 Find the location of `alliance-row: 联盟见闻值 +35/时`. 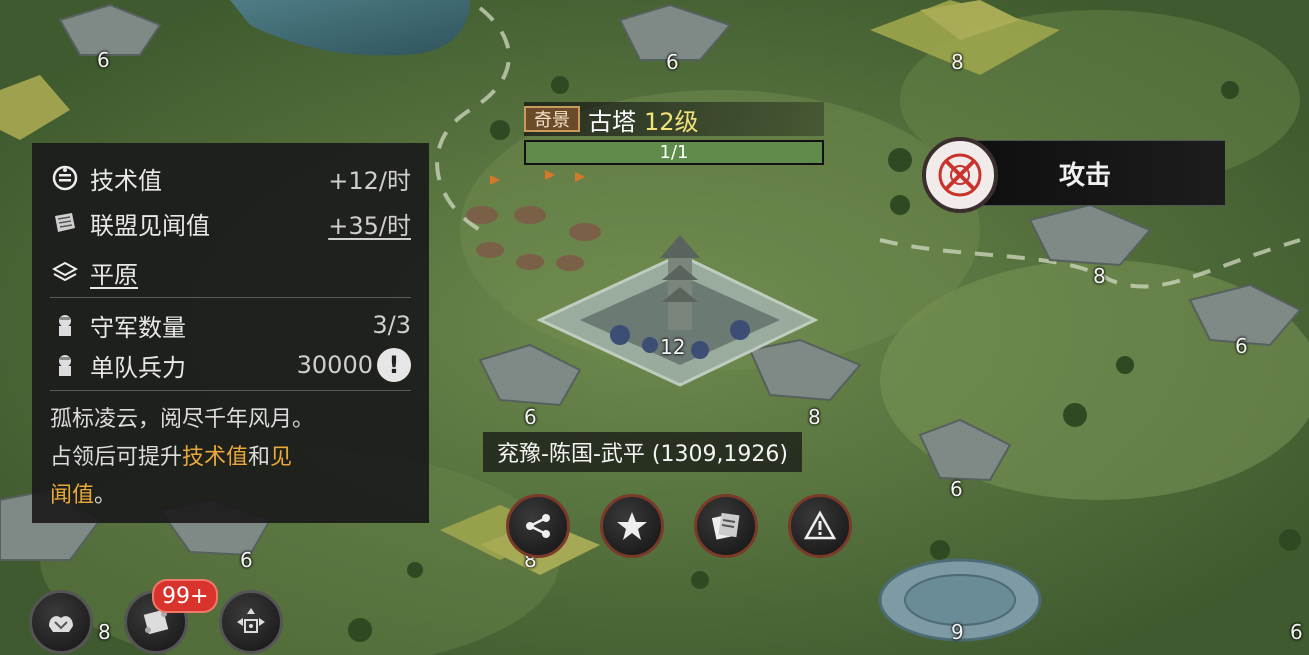

alliance-row: 联盟见闻值 +35/时 is located at coordinates (231, 223).